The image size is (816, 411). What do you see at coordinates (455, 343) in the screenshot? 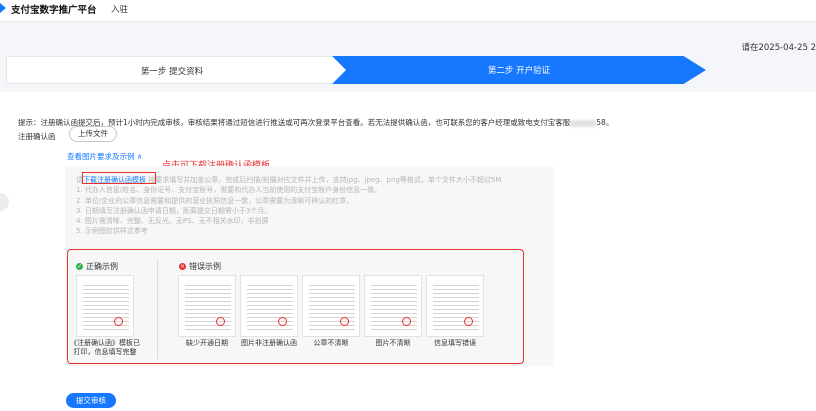
I see `wrong-example-caption: 信息填写错误` at bounding box center [455, 343].